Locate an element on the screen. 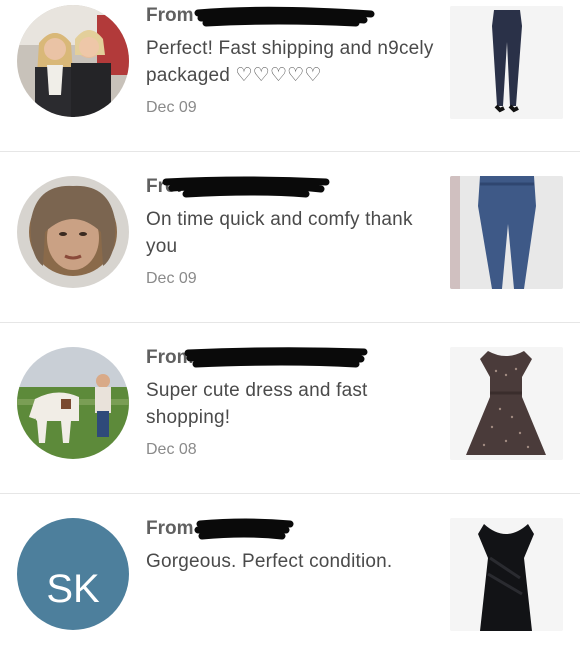  review-message: On time quick and comfy thank you is located at coordinates (279, 233).